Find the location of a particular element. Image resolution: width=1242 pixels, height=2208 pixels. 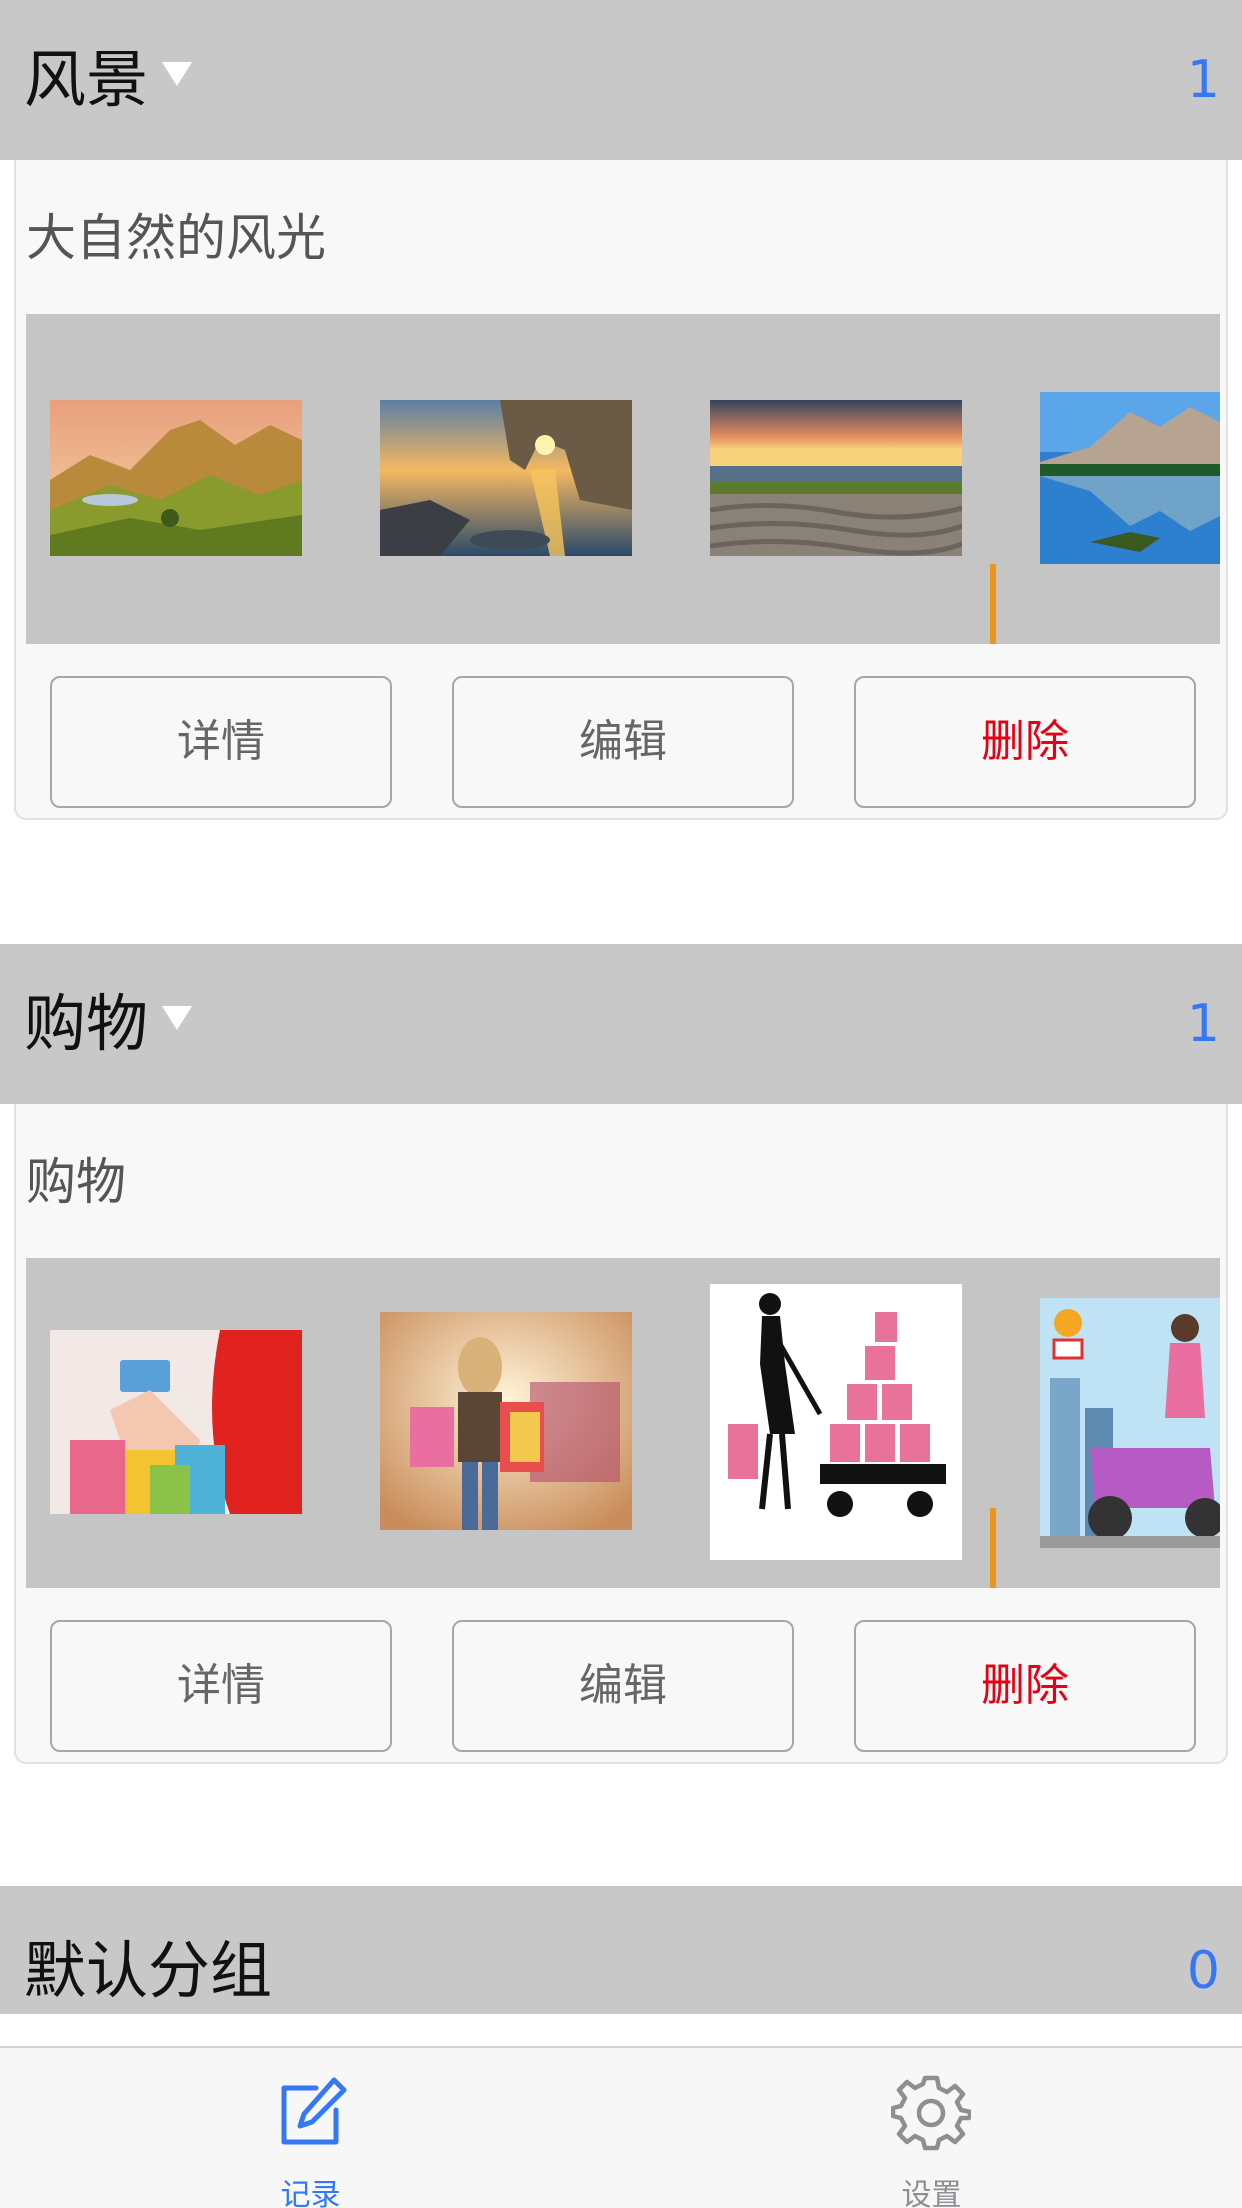

tab-settings: 设置 is located at coordinates (931, 2128).